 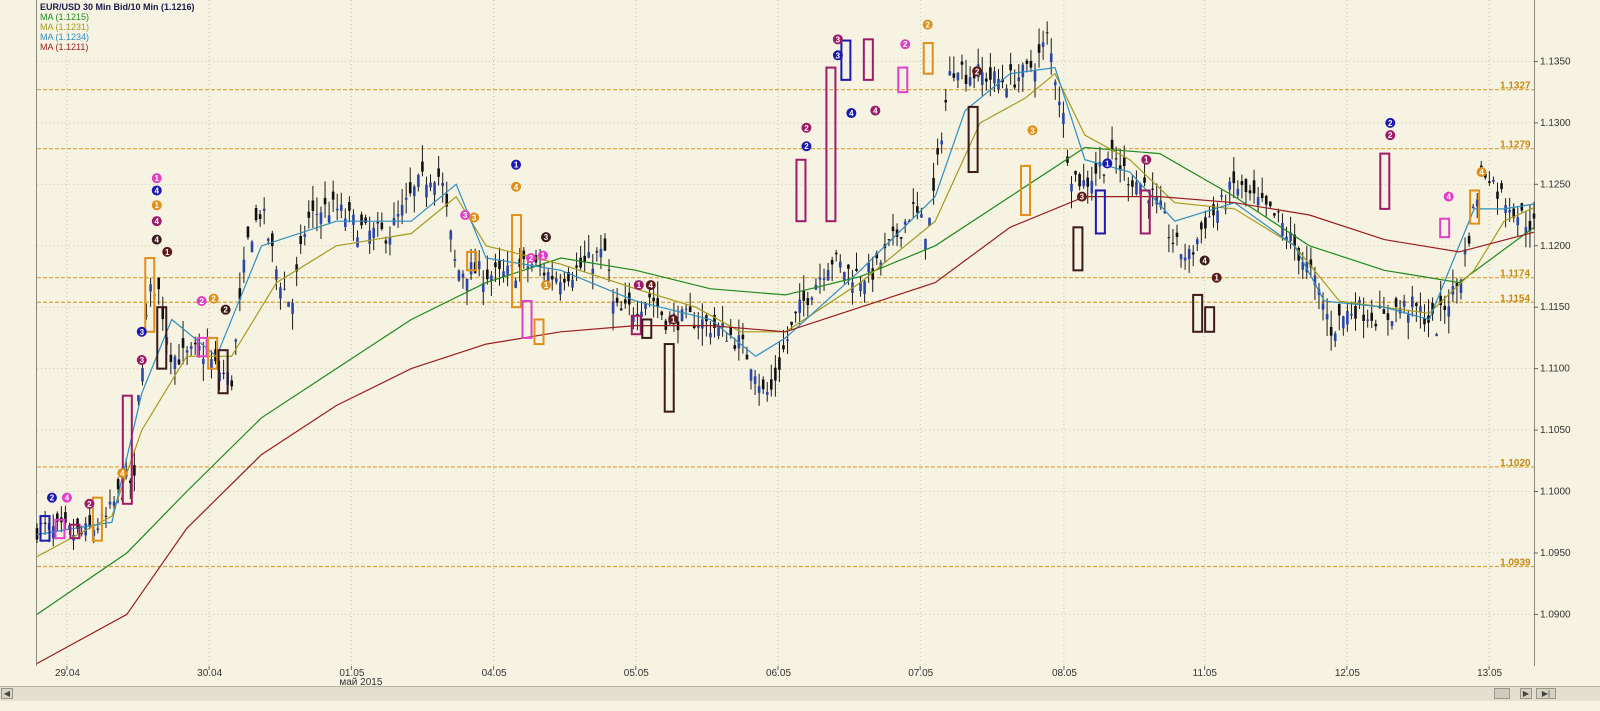 What do you see at coordinates (1555, 492) in the screenshot?
I see `y-tick-label: 1.1000` at bounding box center [1555, 492].